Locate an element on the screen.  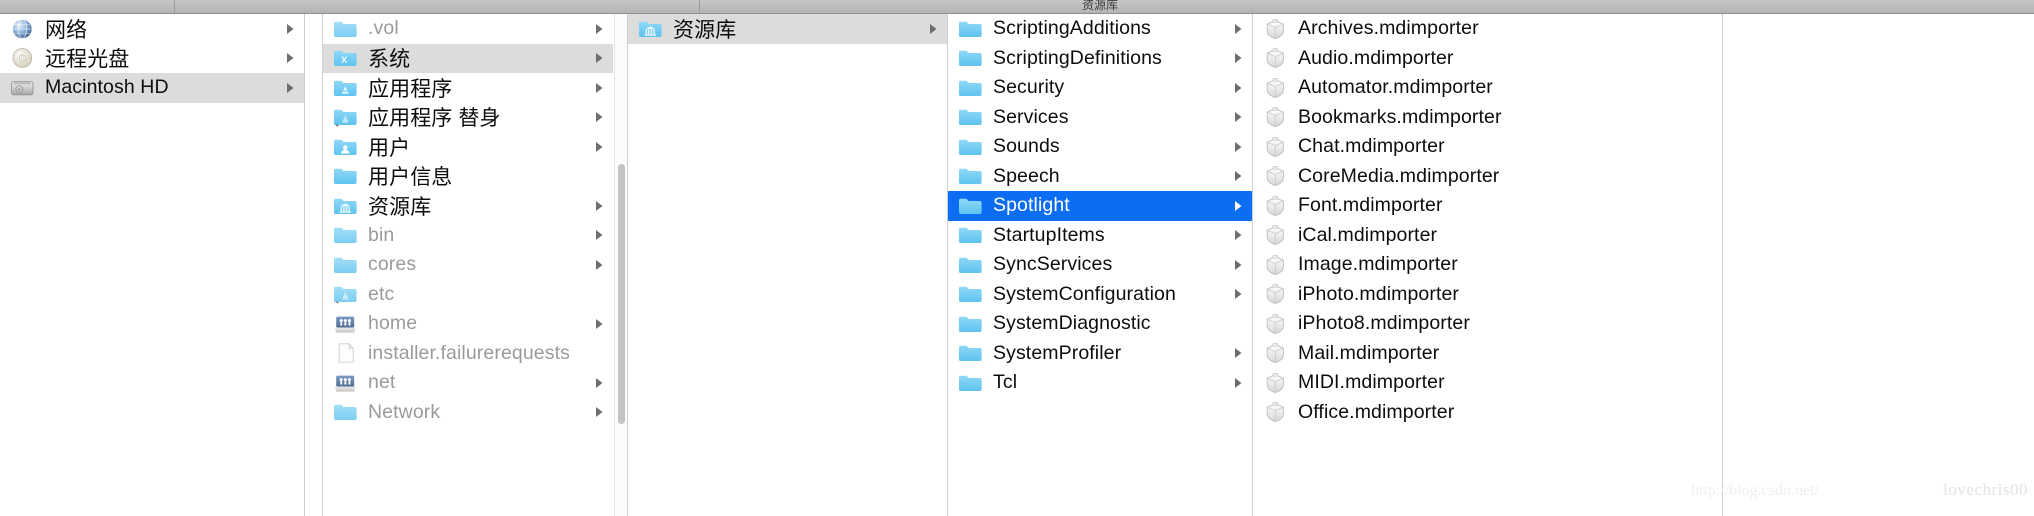
column-item-list: 网络远程光盘 Macintosh HD is located at coordinates (152, 58).